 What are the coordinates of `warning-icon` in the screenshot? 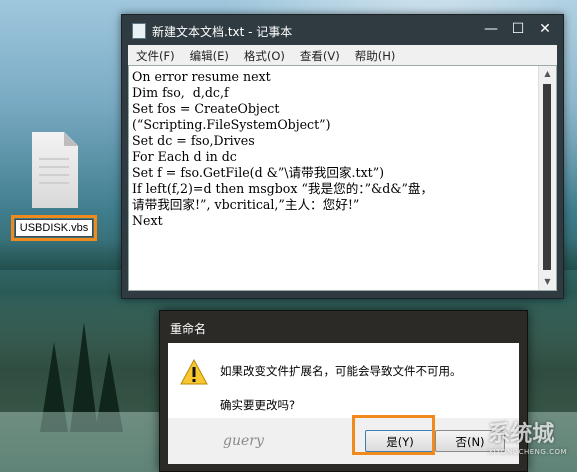 It's located at (194, 372).